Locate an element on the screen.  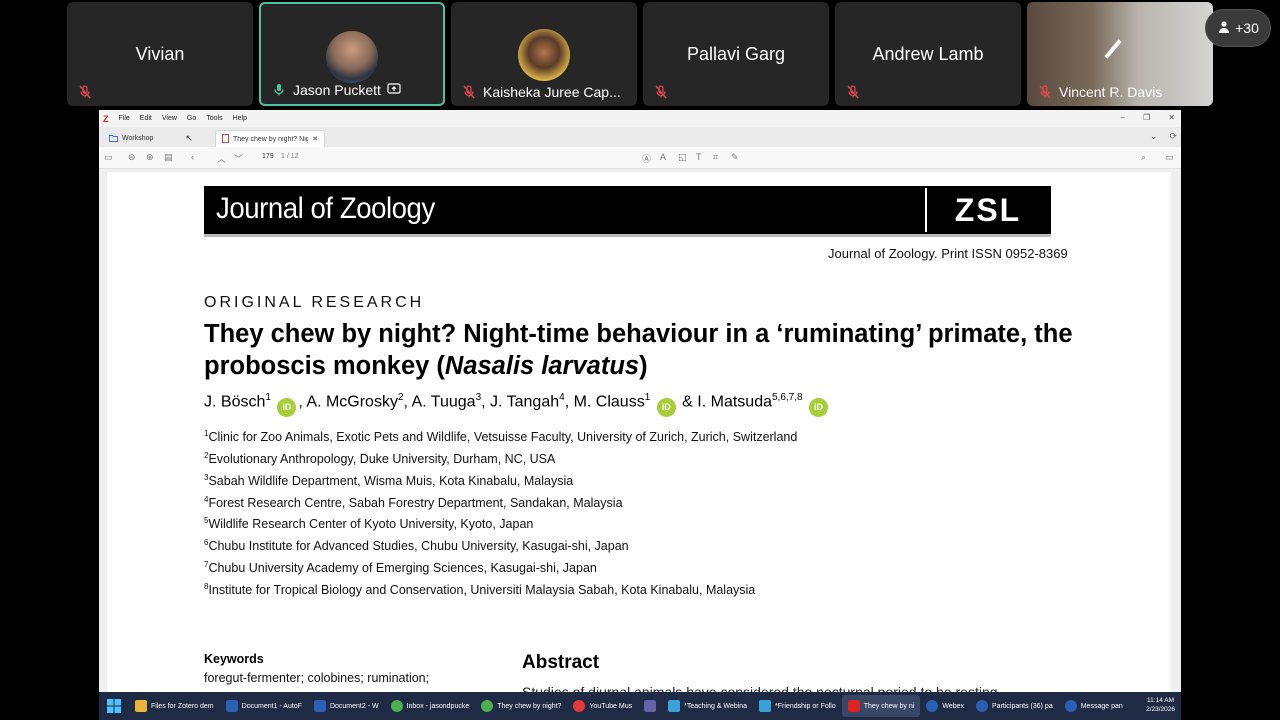
taskbar-item: Participants (36) pa is located at coordinates (1014, 706).